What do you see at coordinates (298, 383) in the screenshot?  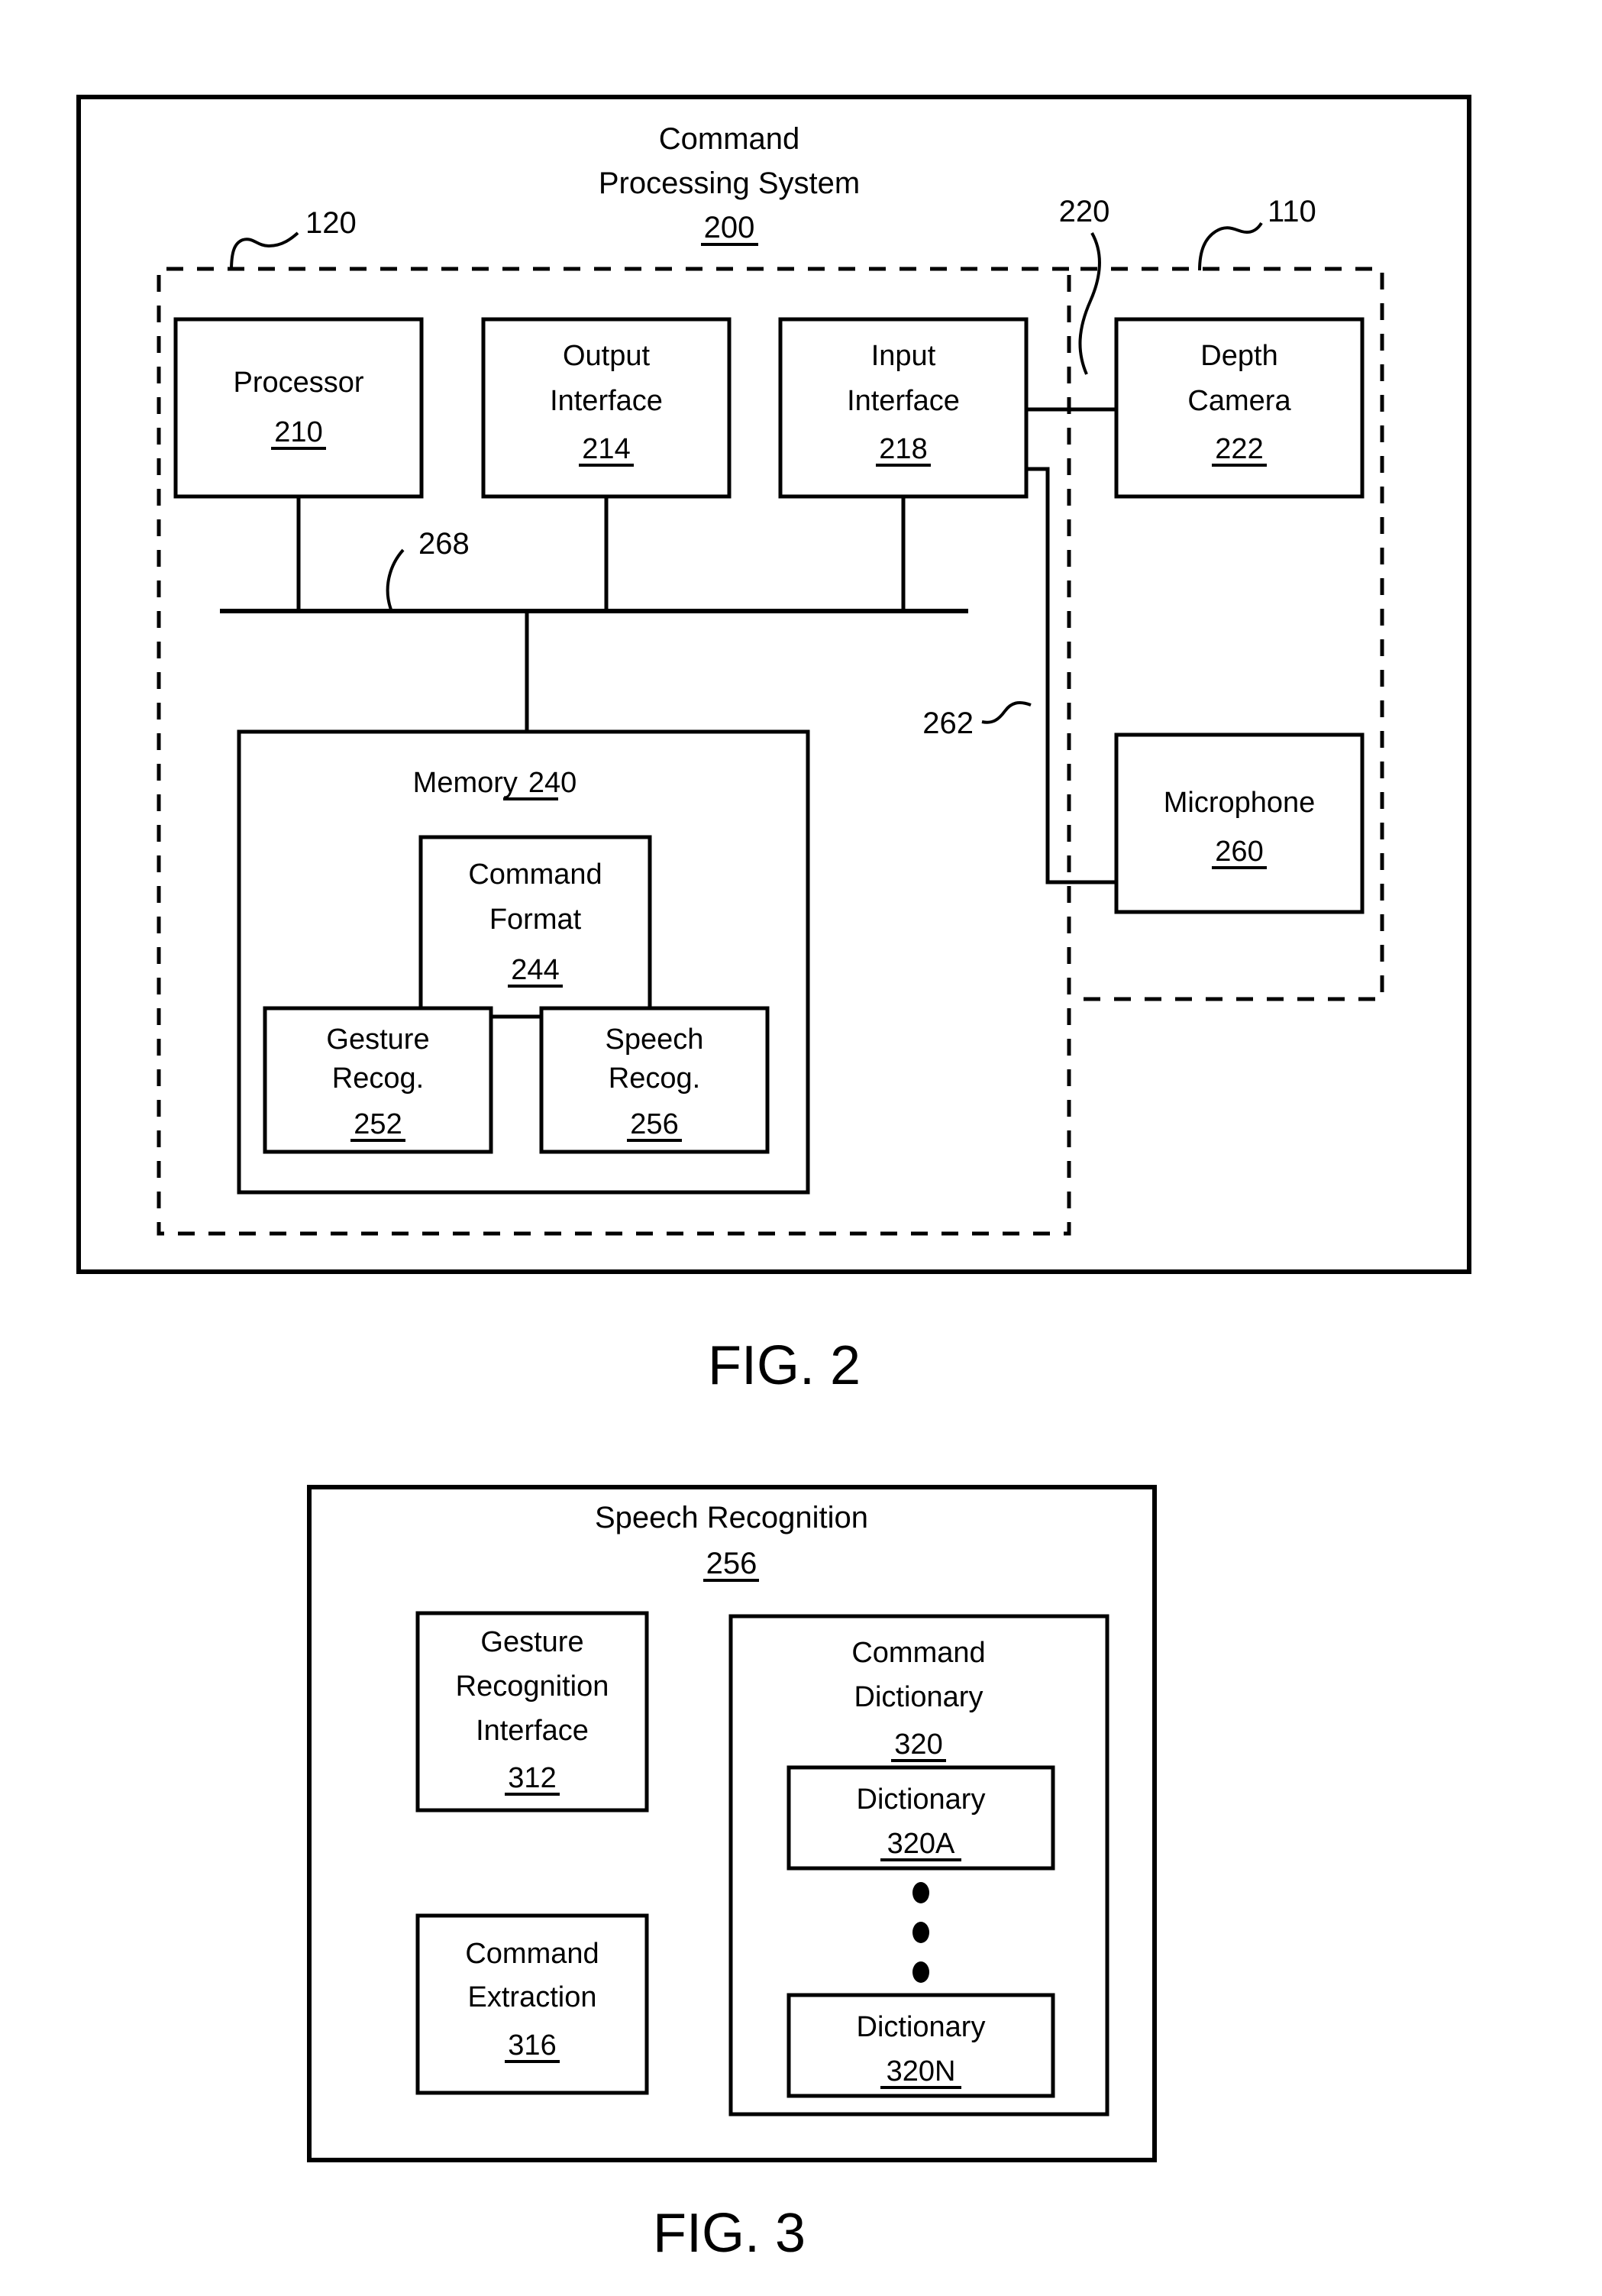 I see `processor-label: Processor` at bounding box center [298, 383].